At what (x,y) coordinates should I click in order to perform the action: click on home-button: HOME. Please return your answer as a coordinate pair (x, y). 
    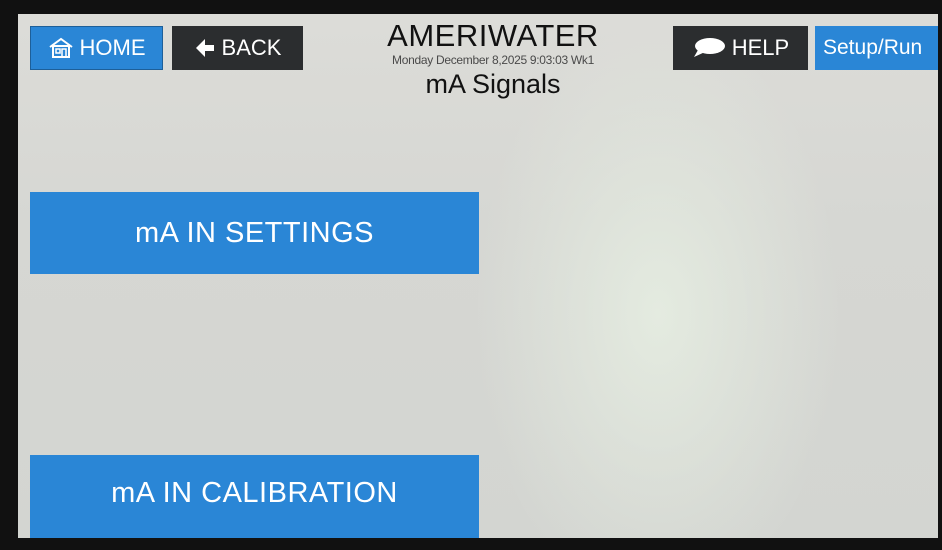
    Looking at the image, I should click on (96, 48).